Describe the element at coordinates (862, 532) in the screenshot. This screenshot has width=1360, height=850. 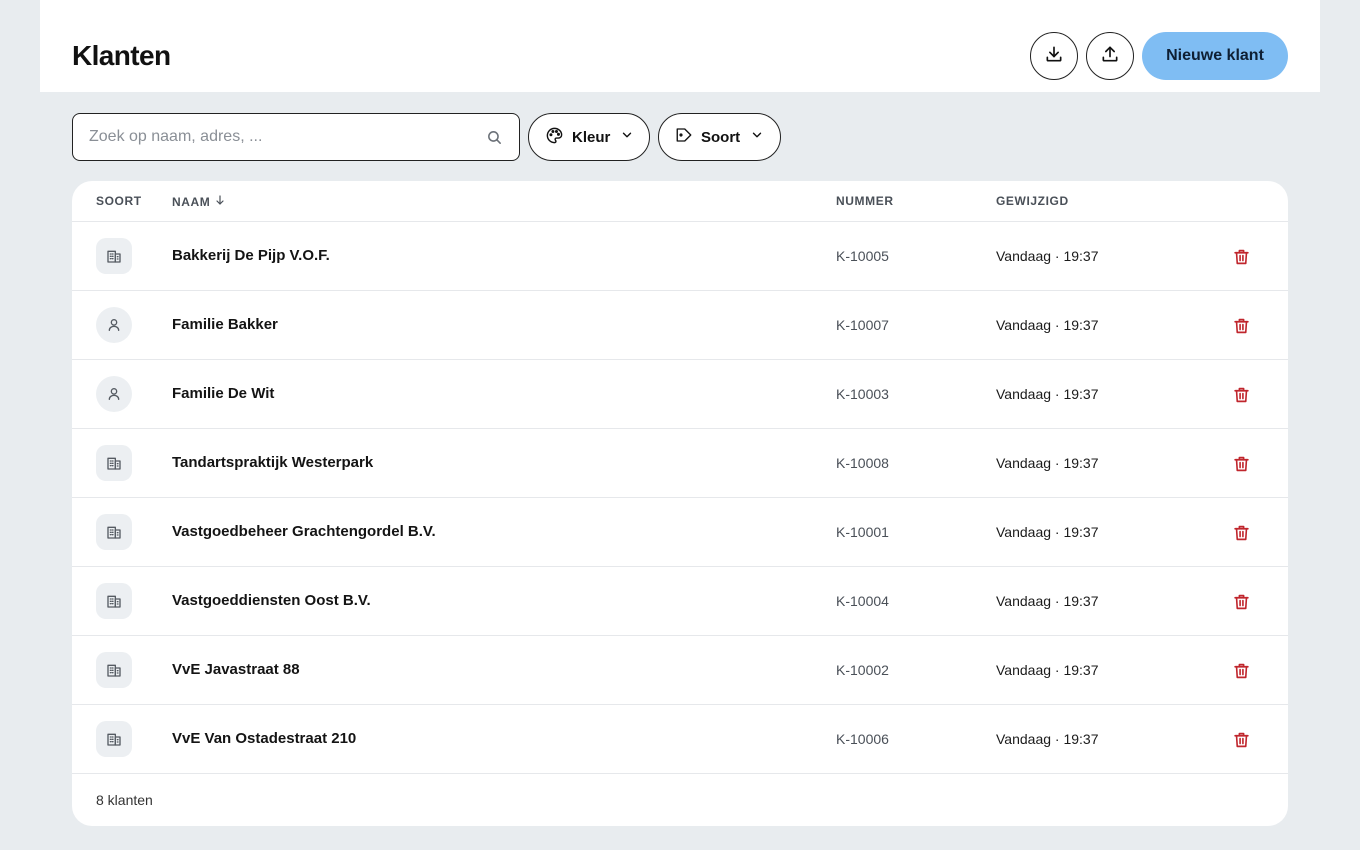
I see `customer-number: K-10001` at that location.